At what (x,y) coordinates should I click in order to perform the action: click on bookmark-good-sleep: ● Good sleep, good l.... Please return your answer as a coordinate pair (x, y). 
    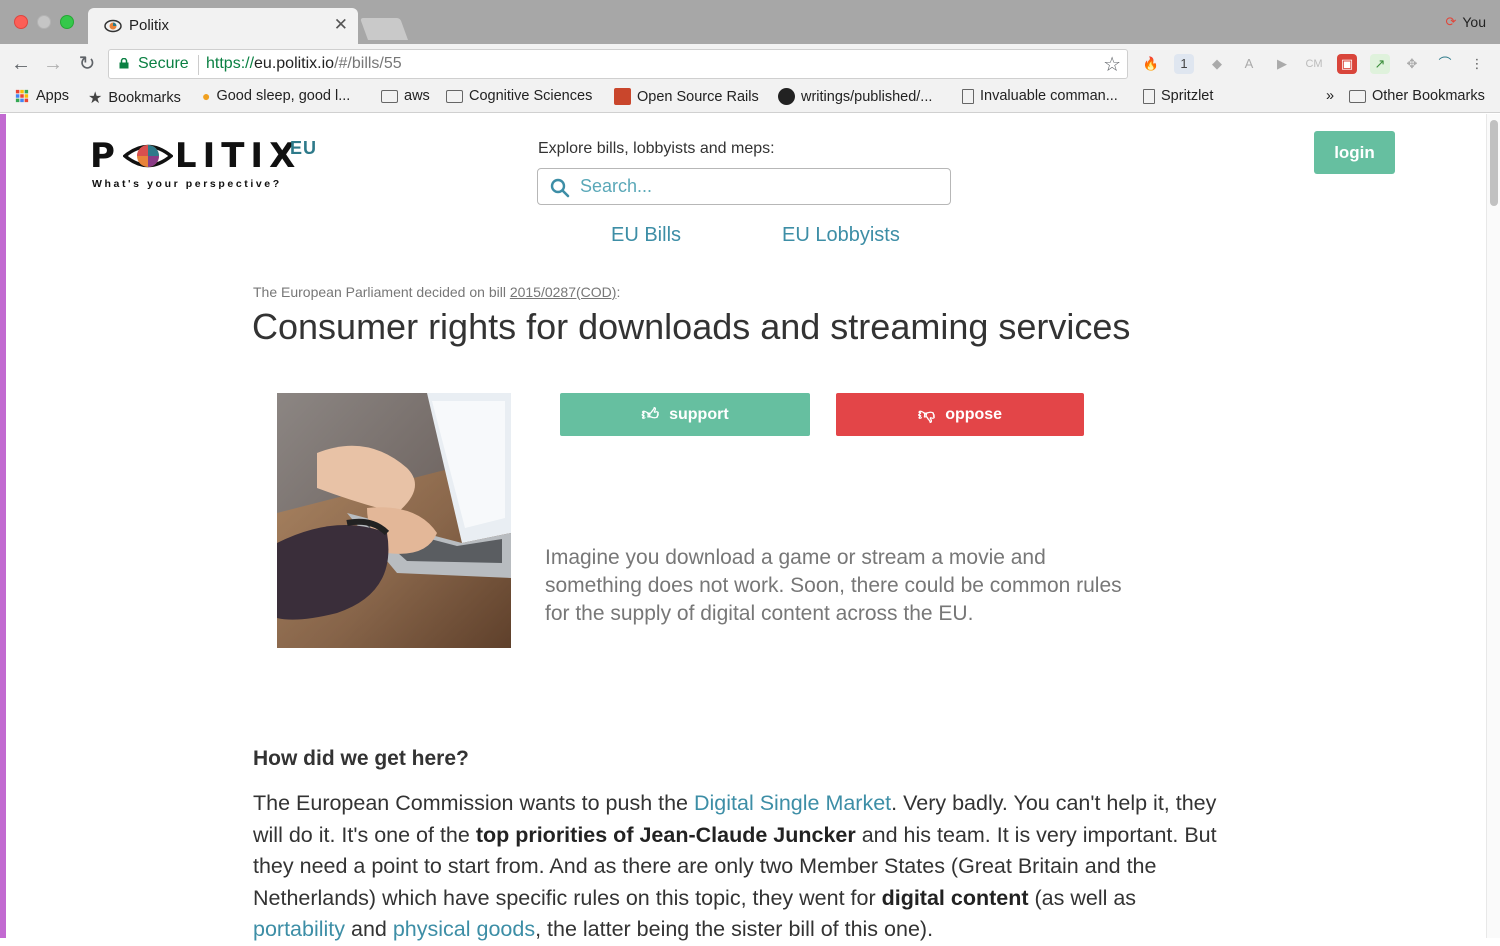
    Looking at the image, I should click on (276, 96).